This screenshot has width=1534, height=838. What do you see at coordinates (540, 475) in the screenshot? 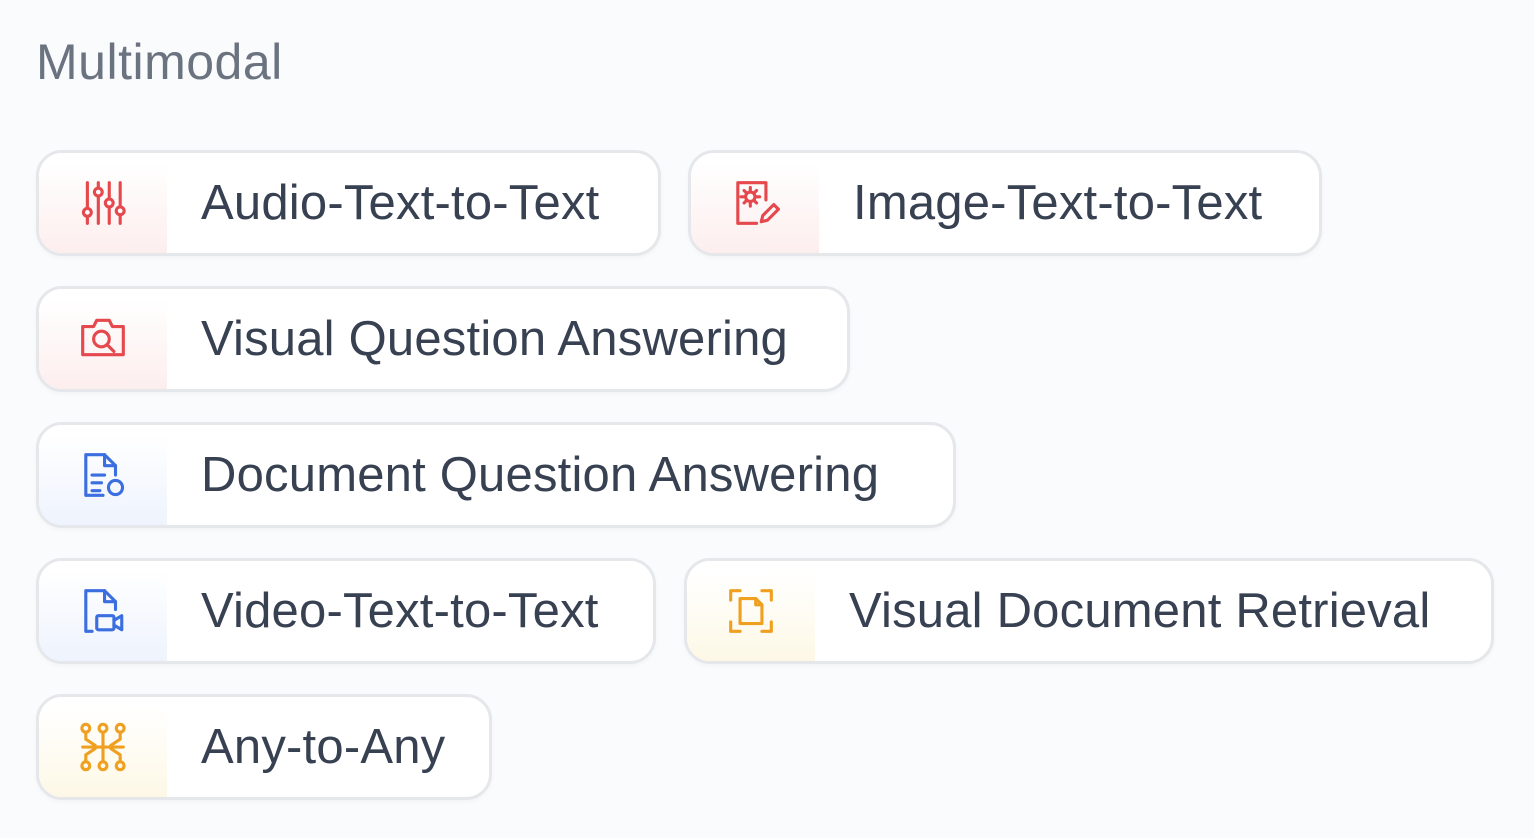
I see `task-label: Document Question Answering` at bounding box center [540, 475].